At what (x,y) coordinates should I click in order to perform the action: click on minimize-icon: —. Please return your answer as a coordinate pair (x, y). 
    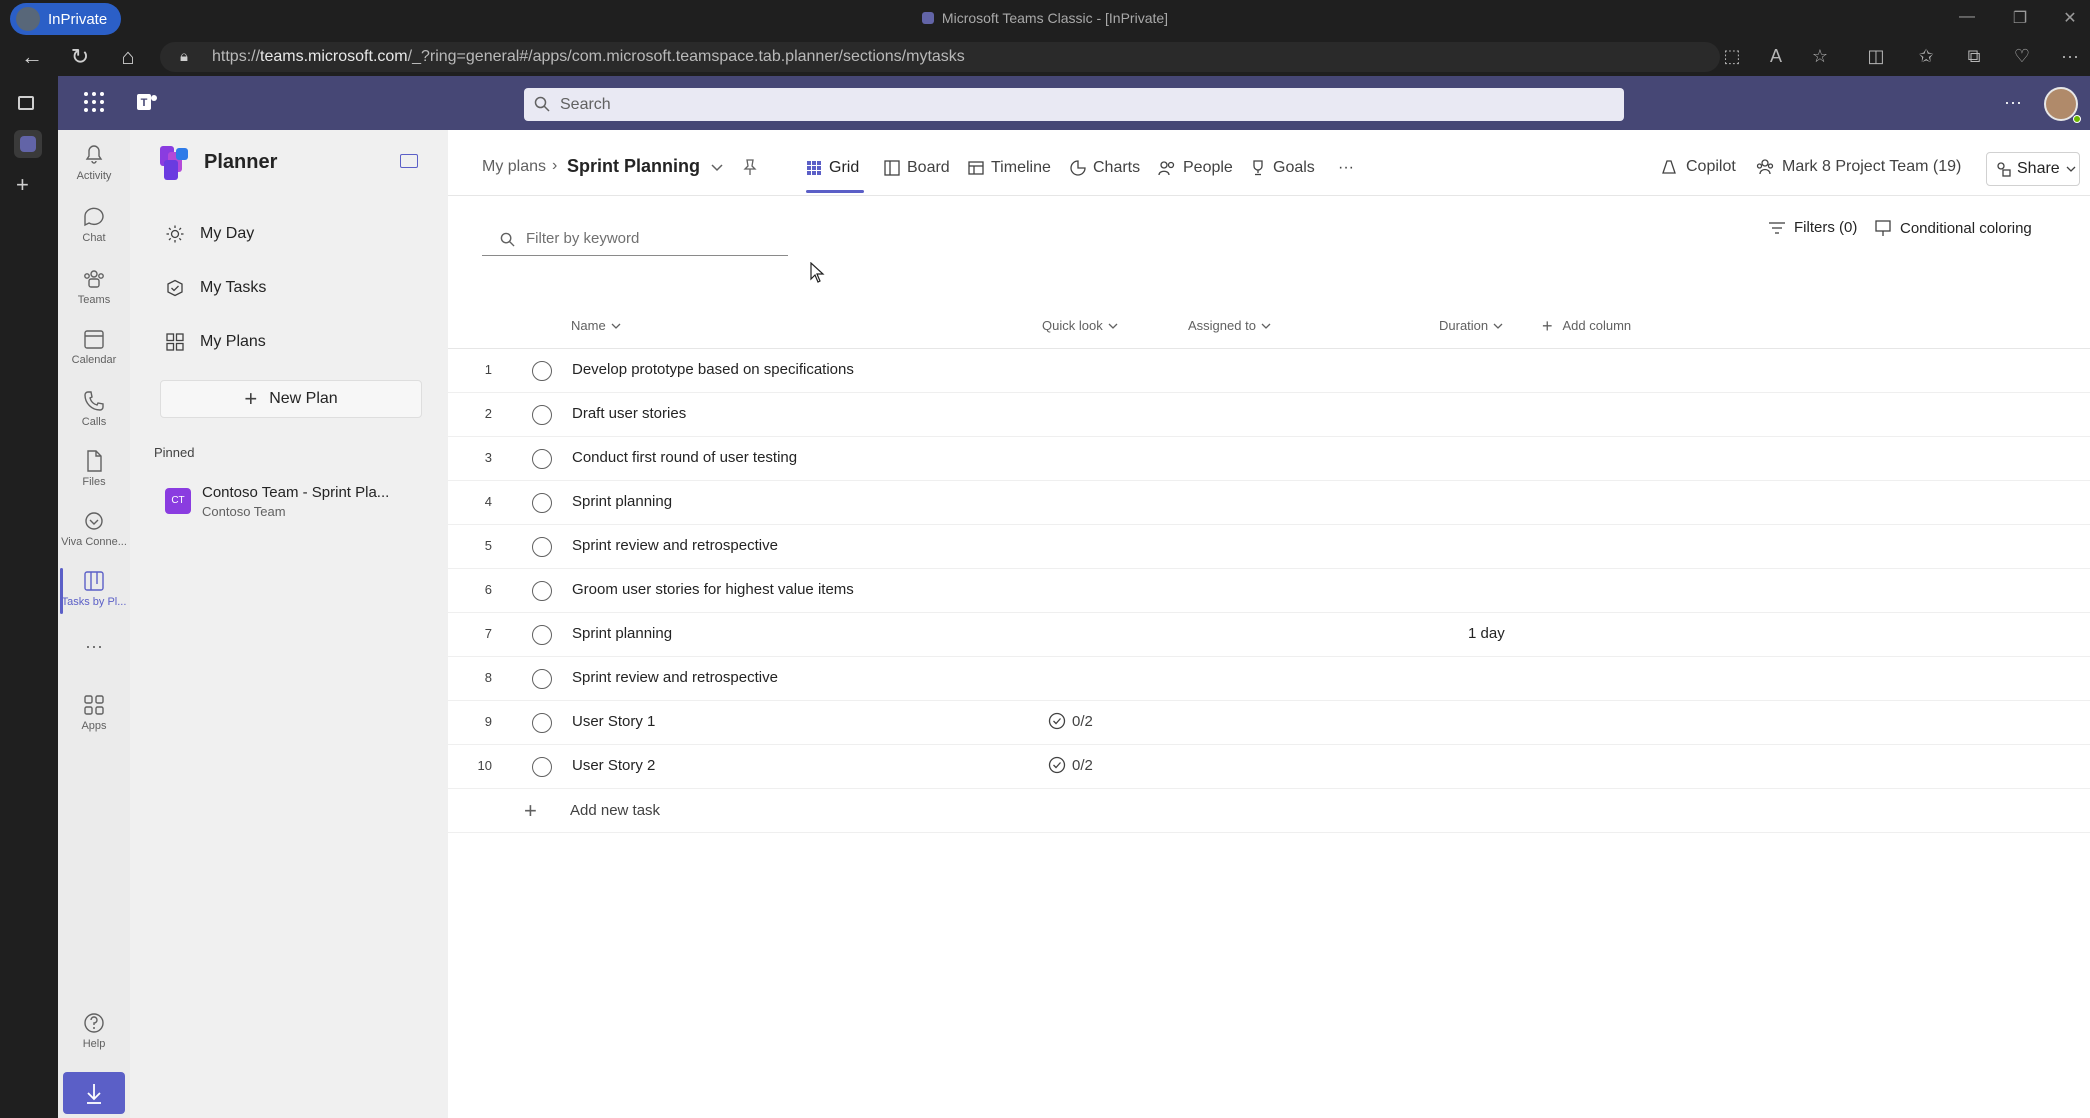
    Looking at the image, I should click on (1967, 19).